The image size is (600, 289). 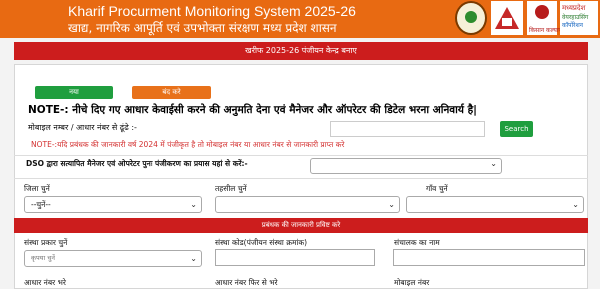 What do you see at coordinates (437, 188) in the screenshot?
I see `village-label: गाँव चुनें` at bounding box center [437, 188].